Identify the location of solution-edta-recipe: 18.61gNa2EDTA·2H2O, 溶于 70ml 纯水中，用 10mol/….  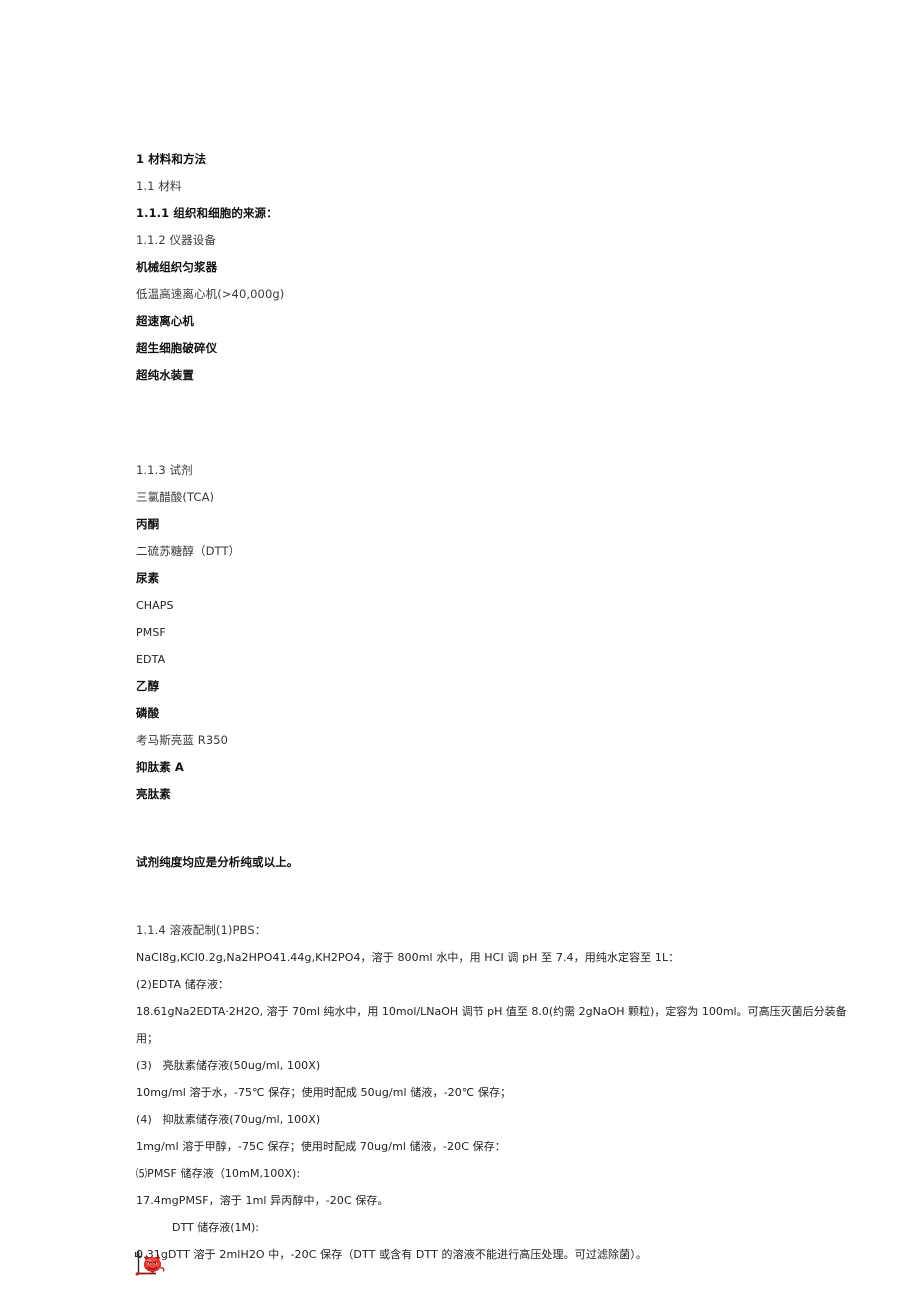
(491, 1011).